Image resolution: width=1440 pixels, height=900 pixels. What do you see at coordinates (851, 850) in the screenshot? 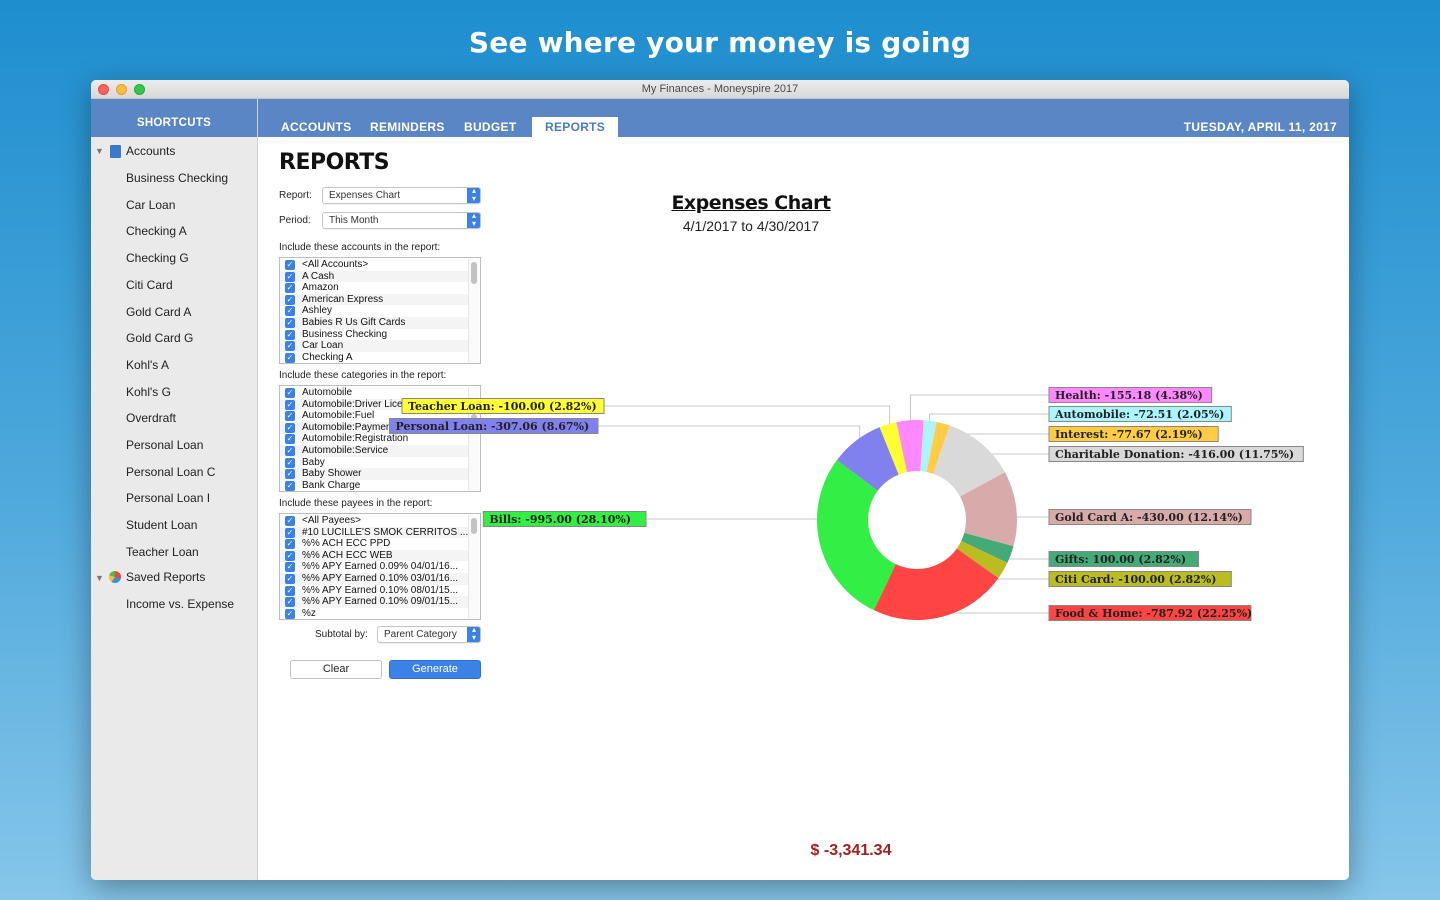
I see `chart-total: $ -3,341.34` at bounding box center [851, 850].